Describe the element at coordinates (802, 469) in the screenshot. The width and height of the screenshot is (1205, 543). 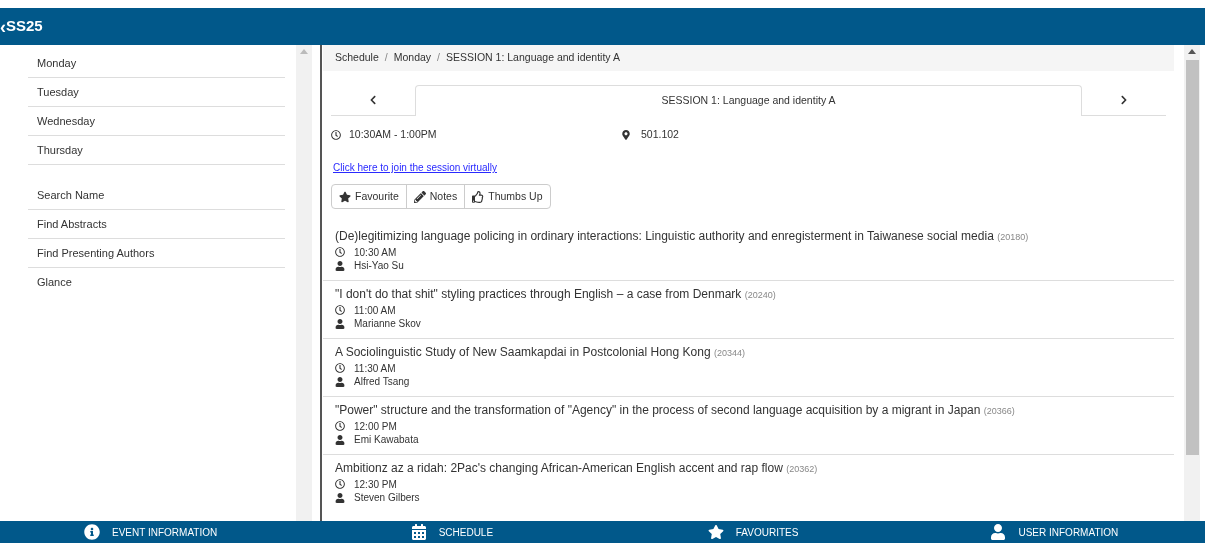
I see `talk-id: (20362)` at that location.